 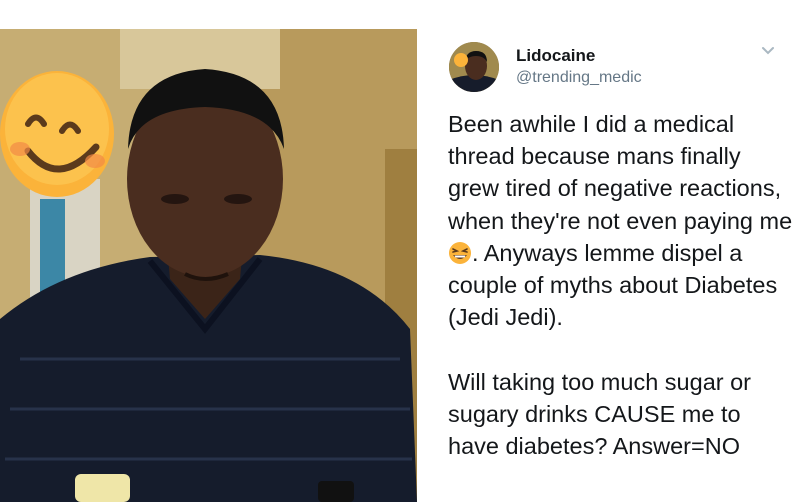 I want to click on avatar, so click(x=474, y=67).